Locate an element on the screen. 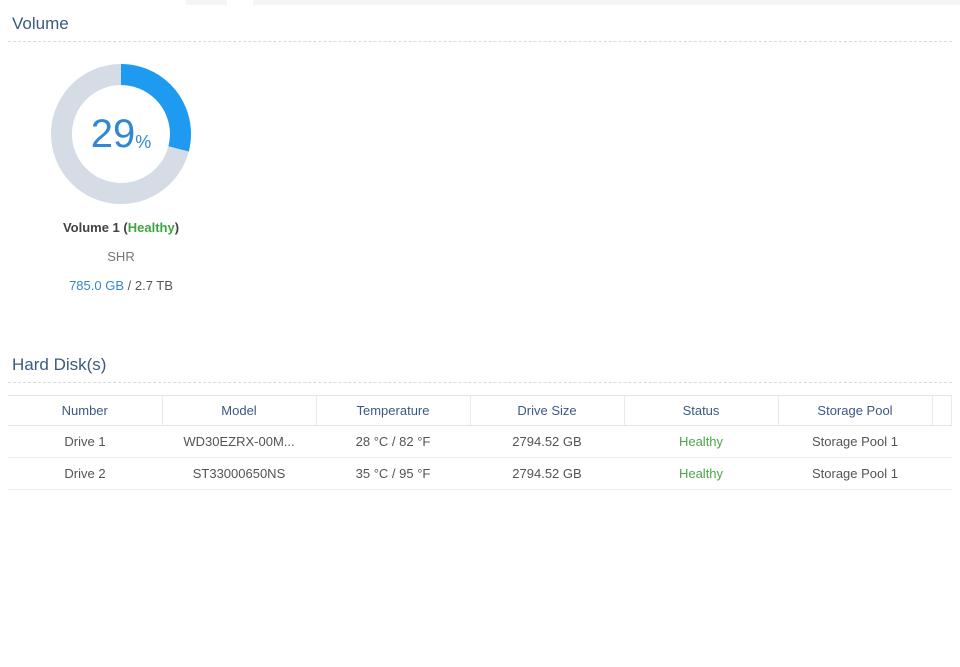  volume-usage-donut-chart: 29 % is located at coordinates (121, 134).